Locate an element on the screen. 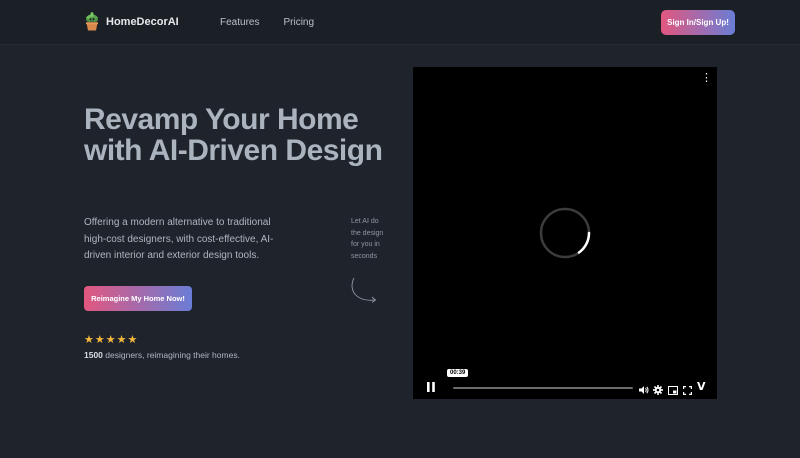  more-vertical-icon: ⋮ is located at coordinates (706, 78).